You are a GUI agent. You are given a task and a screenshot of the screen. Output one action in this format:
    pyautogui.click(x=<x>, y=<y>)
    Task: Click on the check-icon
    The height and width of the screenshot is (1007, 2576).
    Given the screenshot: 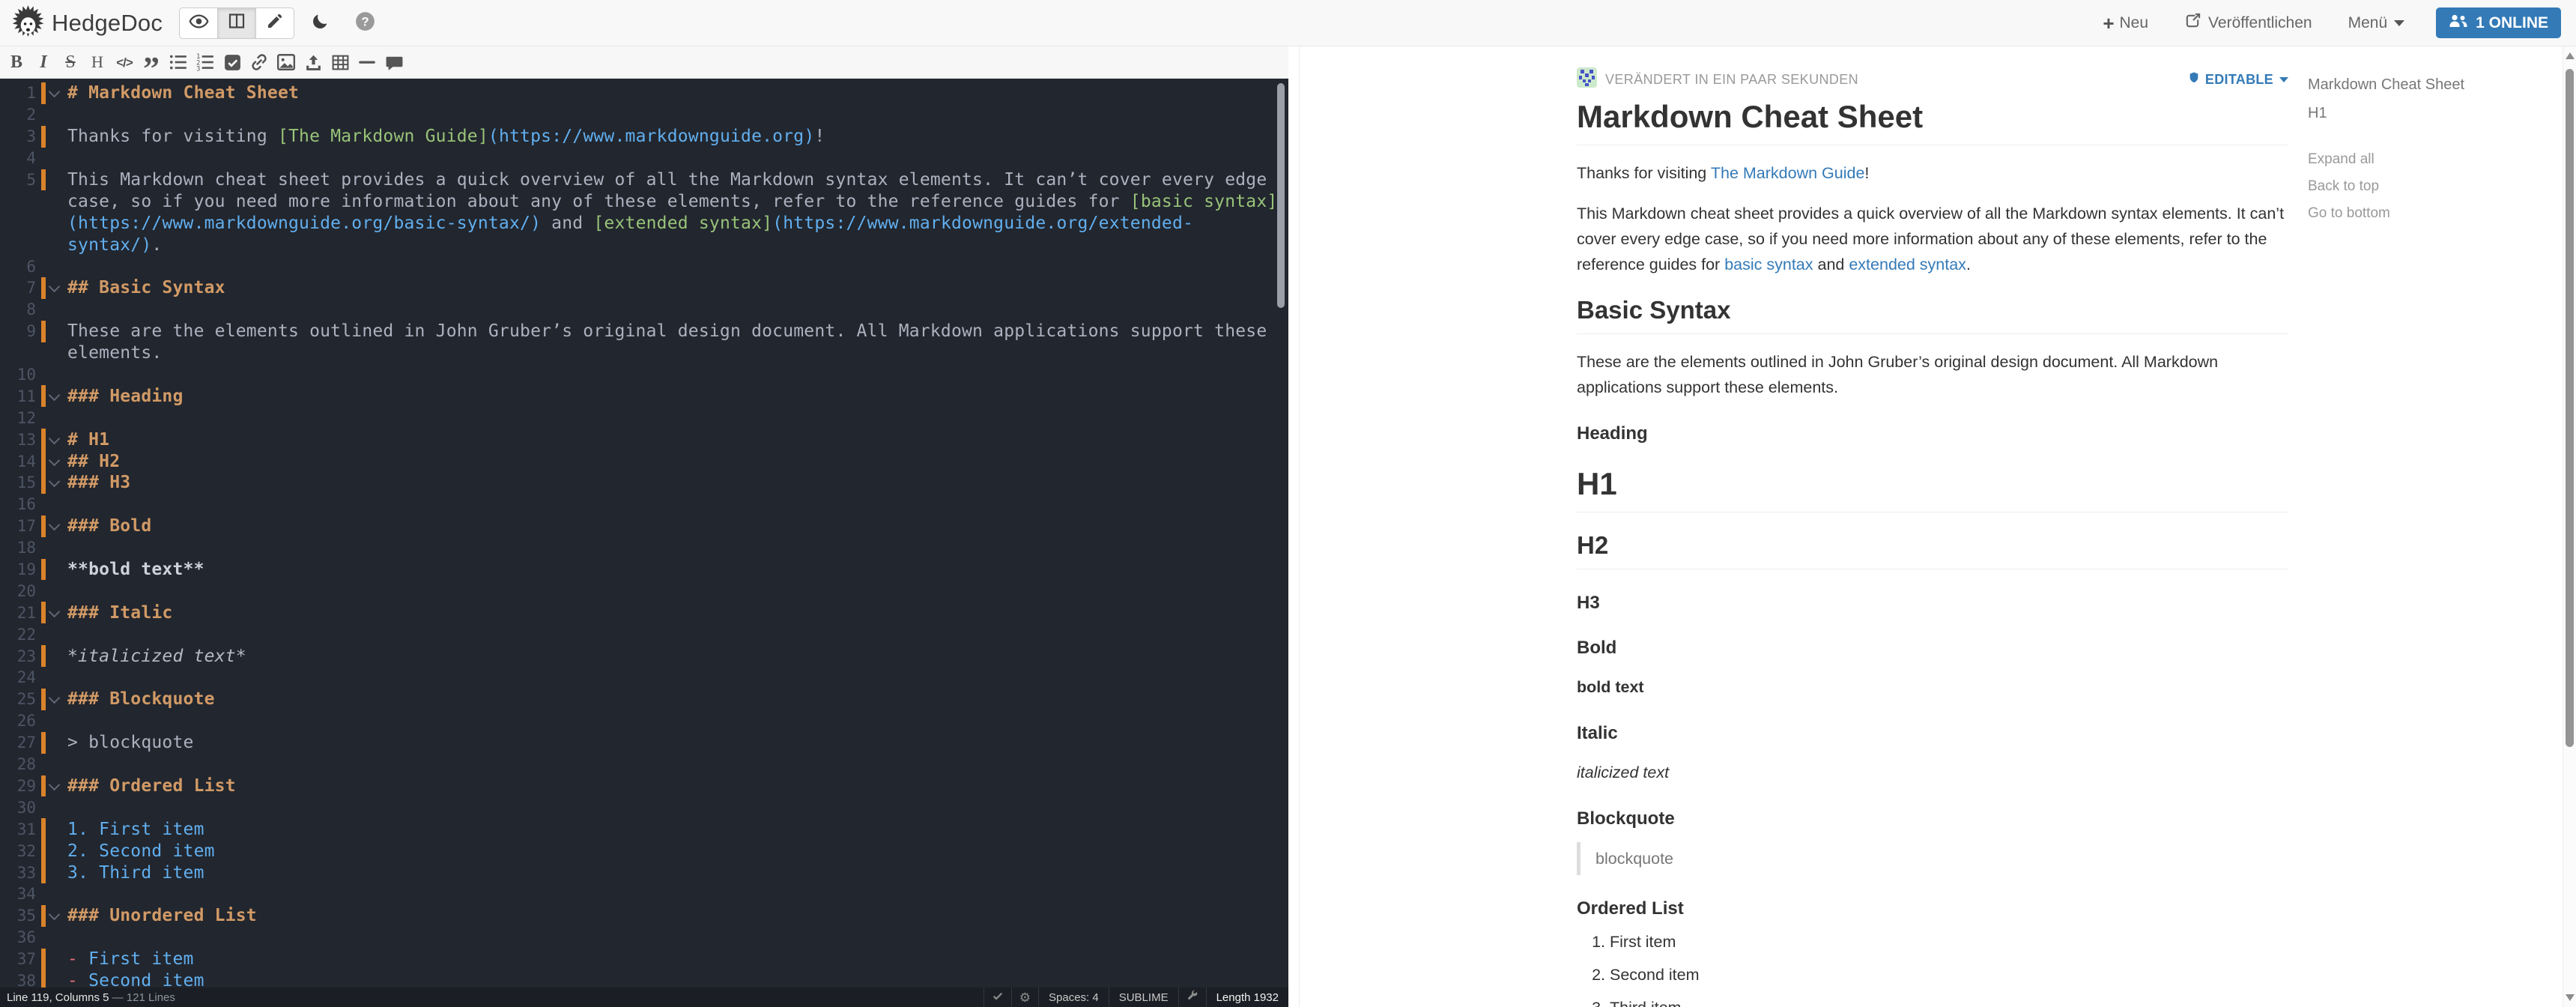 What is the action you would take?
    pyautogui.click(x=998, y=997)
    